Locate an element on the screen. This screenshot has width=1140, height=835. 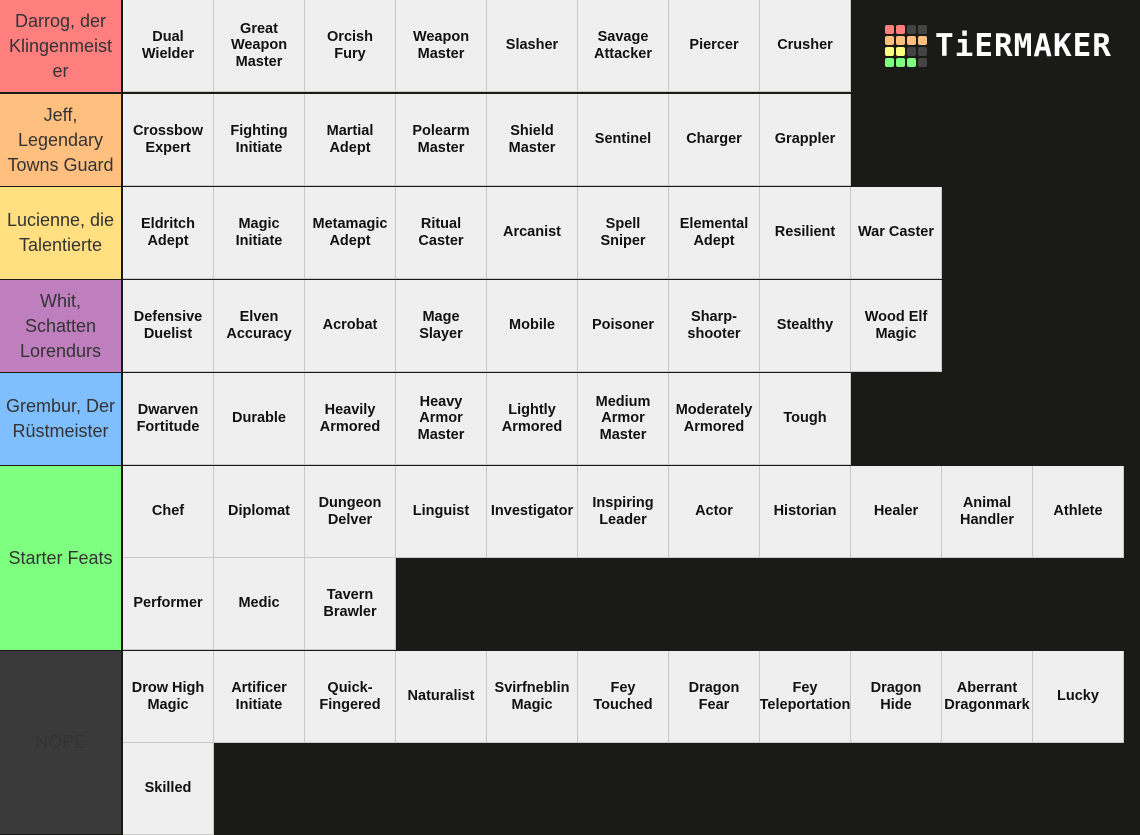
tier-item: Metamagic Adept is located at coordinates (350, 233).